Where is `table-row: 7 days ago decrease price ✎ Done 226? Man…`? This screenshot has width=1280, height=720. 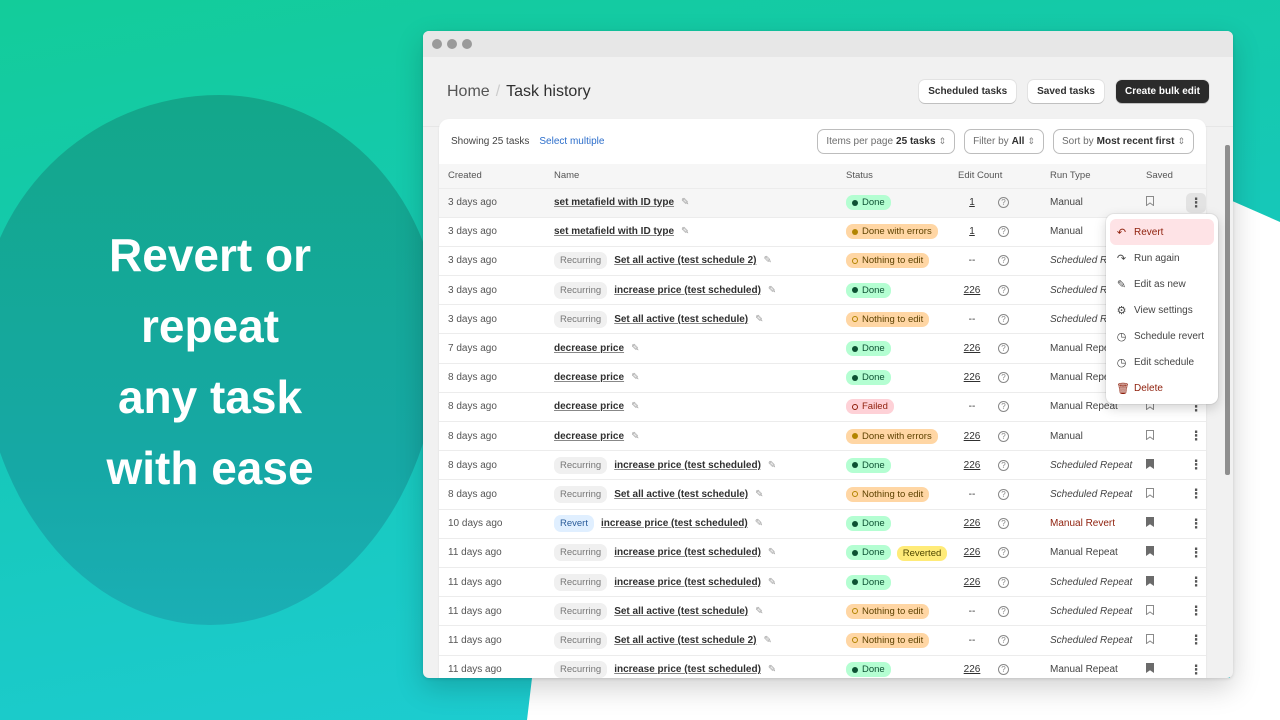 table-row: 7 days ago decrease price ✎ Done 226? Man… is located at coordinates (822, 348).